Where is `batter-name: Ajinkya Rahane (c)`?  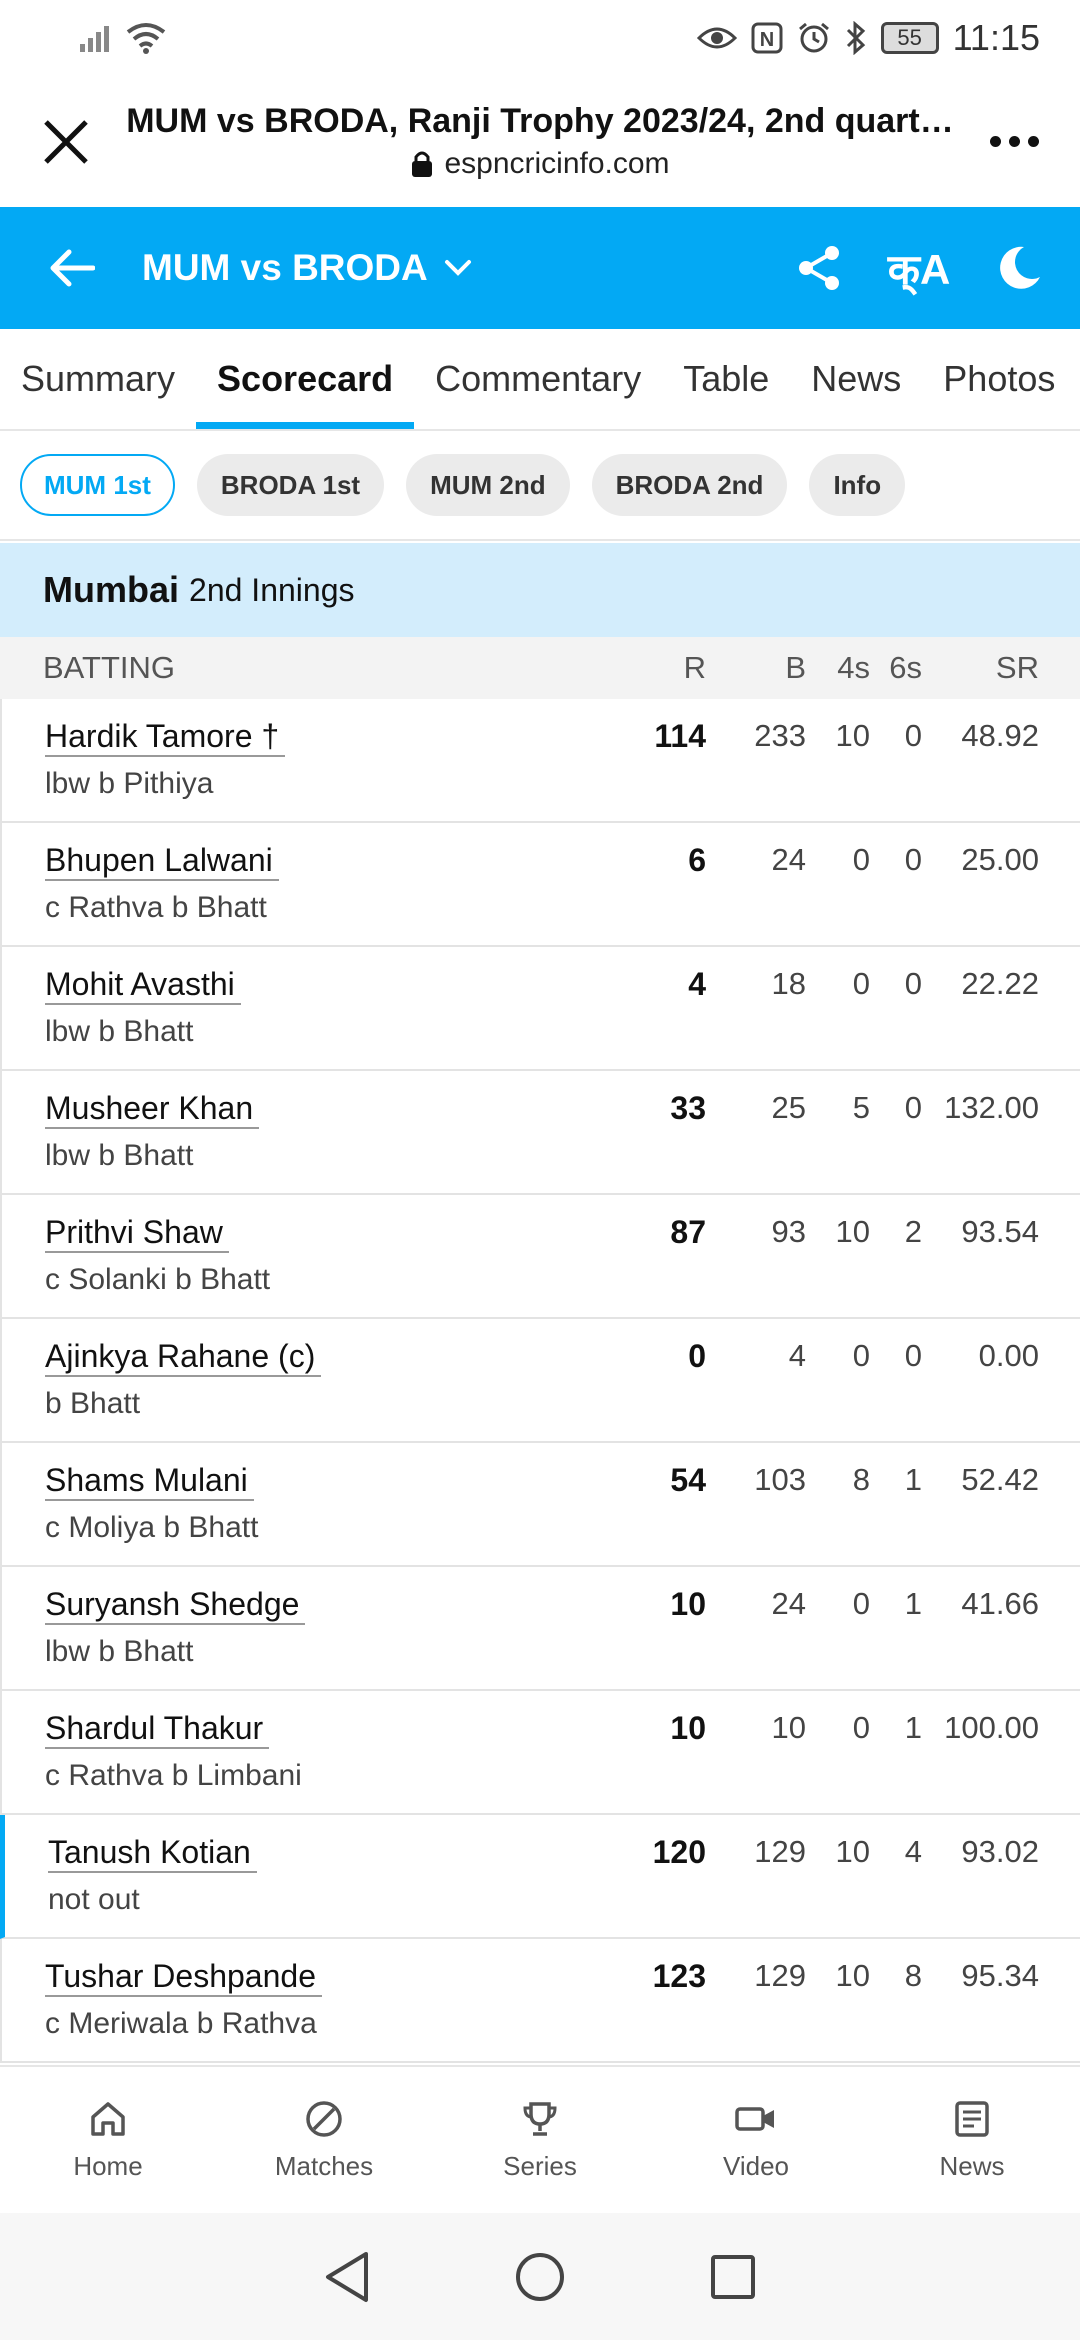 batter-name: Ajinkya Rahane (c) is located at coordinates (183, 1357).